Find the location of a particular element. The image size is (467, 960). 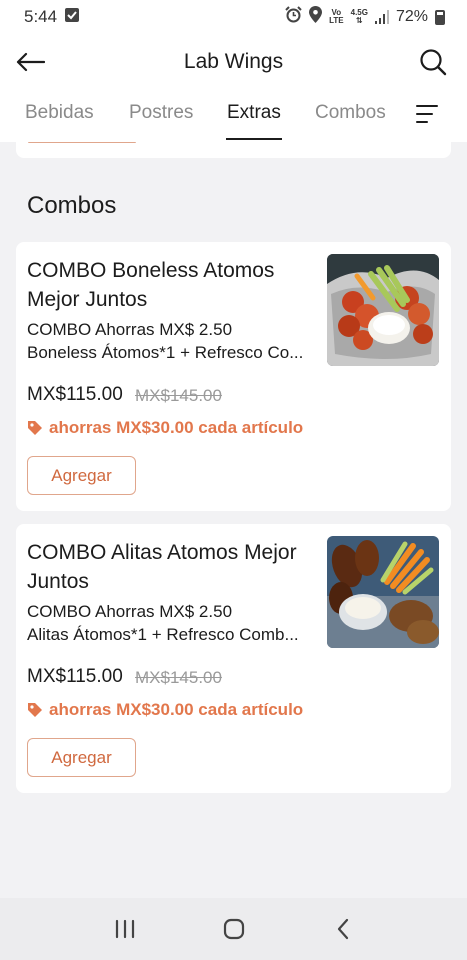

back-button is located at coordinates (30, 62).